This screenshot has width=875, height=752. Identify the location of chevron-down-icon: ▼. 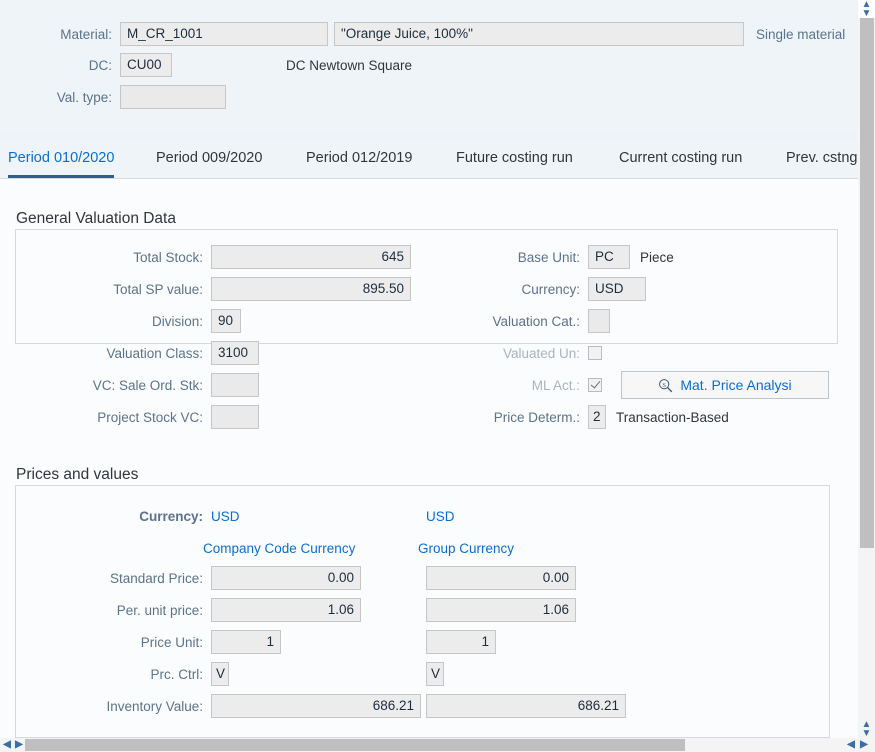
(866, 13).